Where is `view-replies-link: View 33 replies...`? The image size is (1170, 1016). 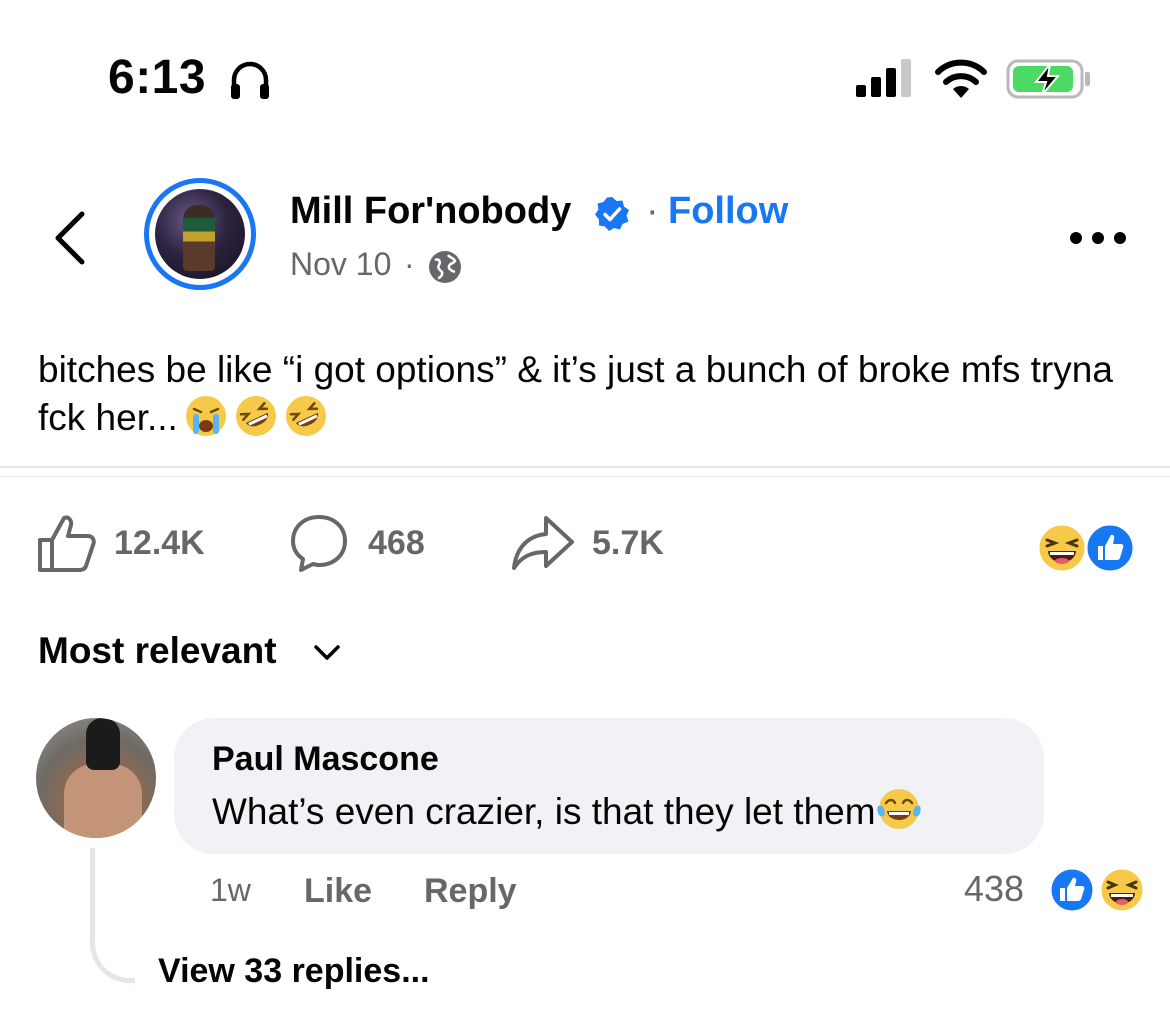
view-replies-link: View 33 replies... is located at coordinates (294, 971).